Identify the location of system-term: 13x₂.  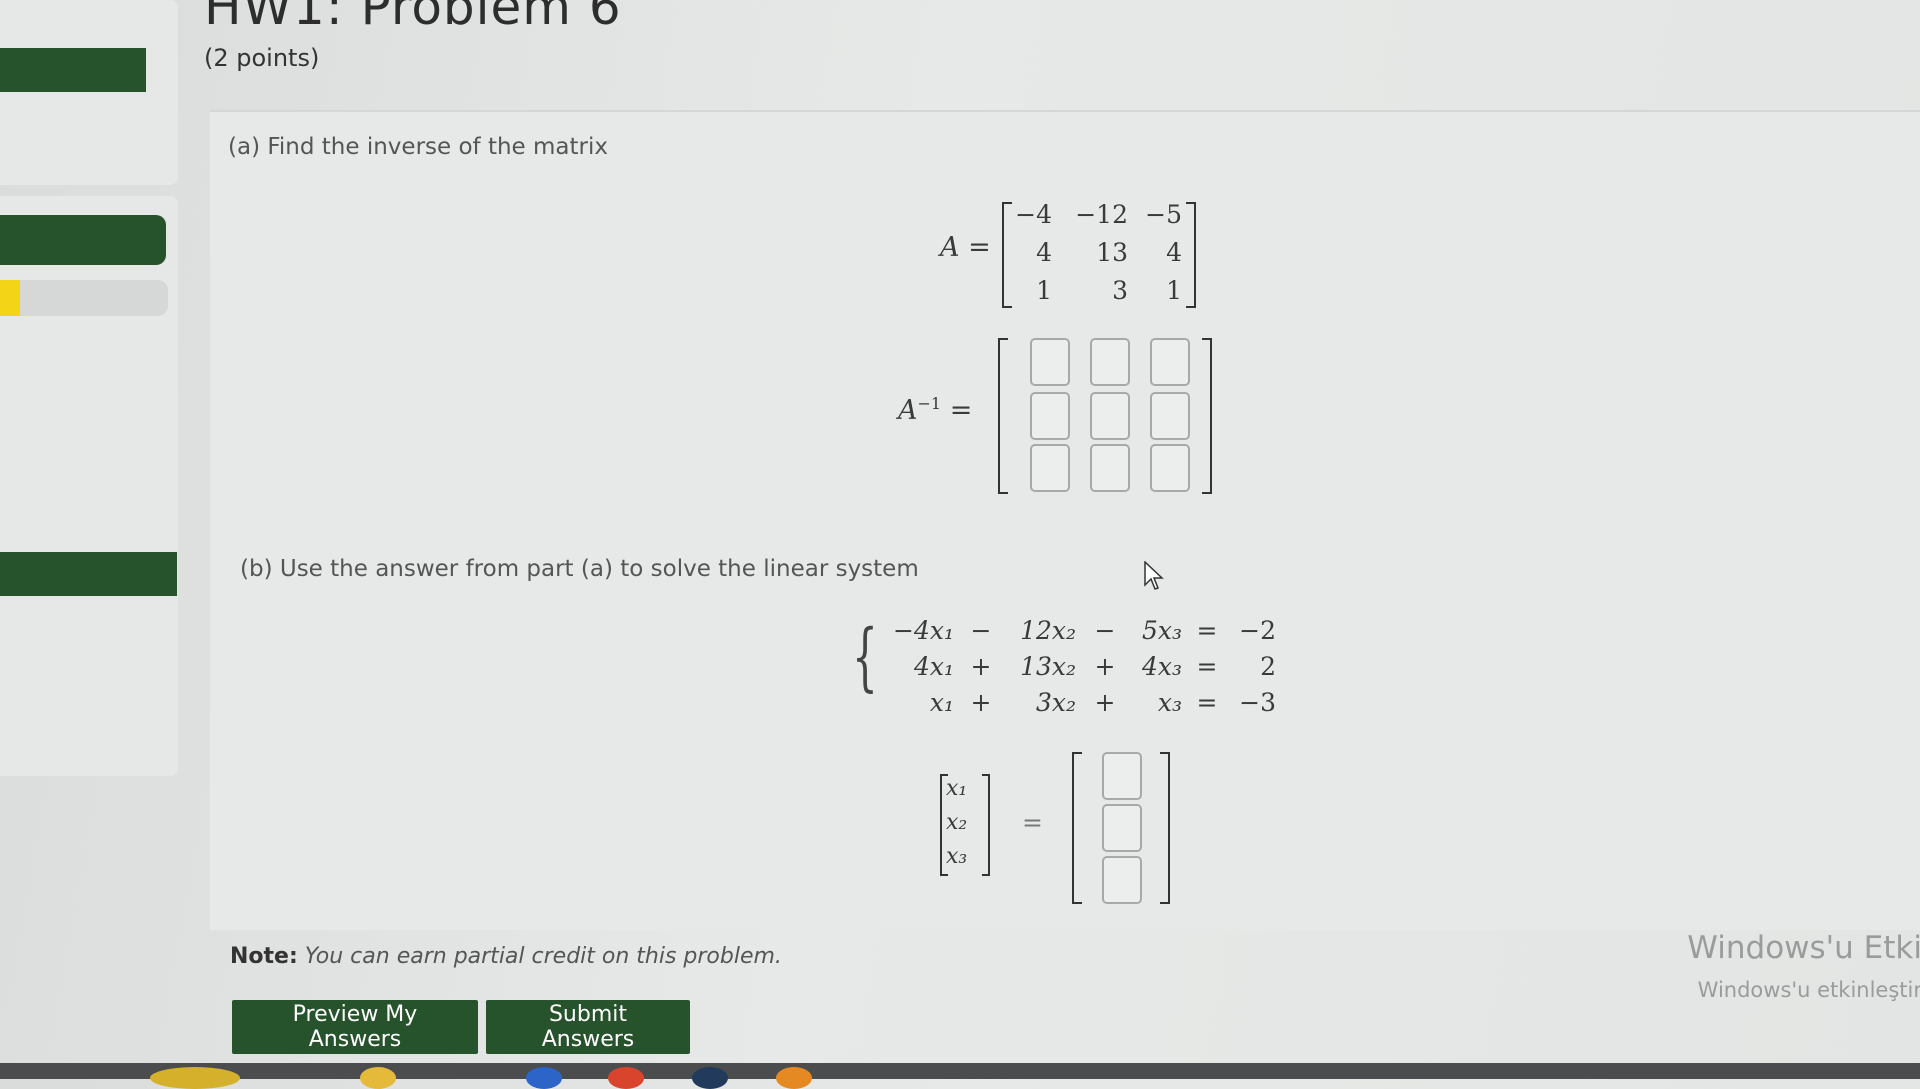
(1048, 666).